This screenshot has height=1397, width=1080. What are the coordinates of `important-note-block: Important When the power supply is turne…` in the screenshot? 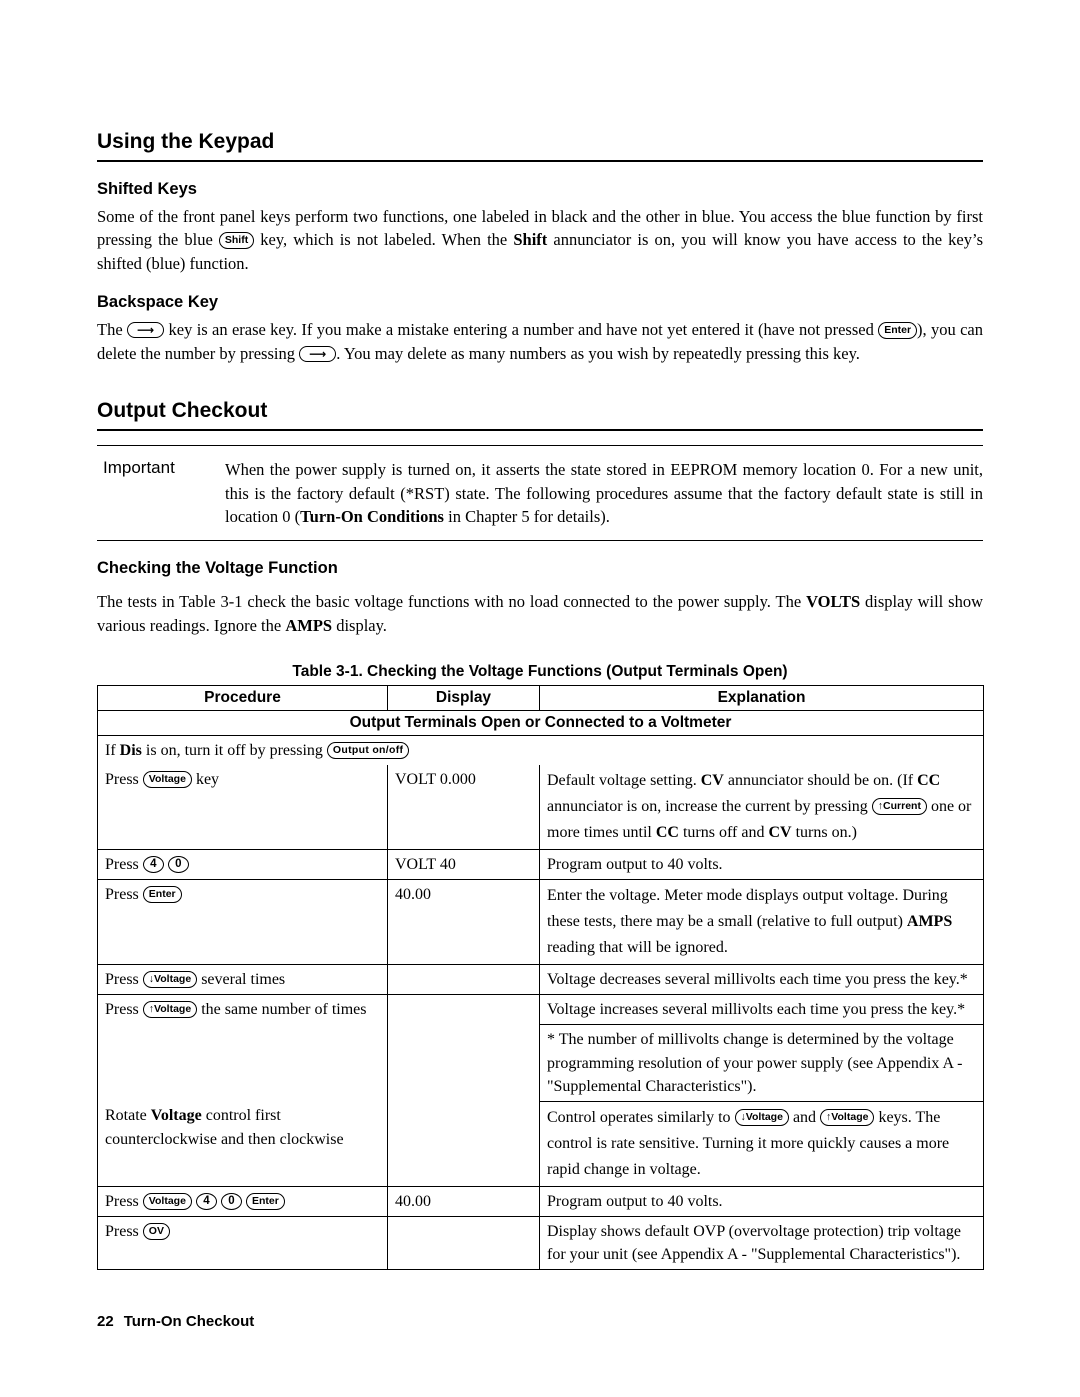 It's located at (540, 493).